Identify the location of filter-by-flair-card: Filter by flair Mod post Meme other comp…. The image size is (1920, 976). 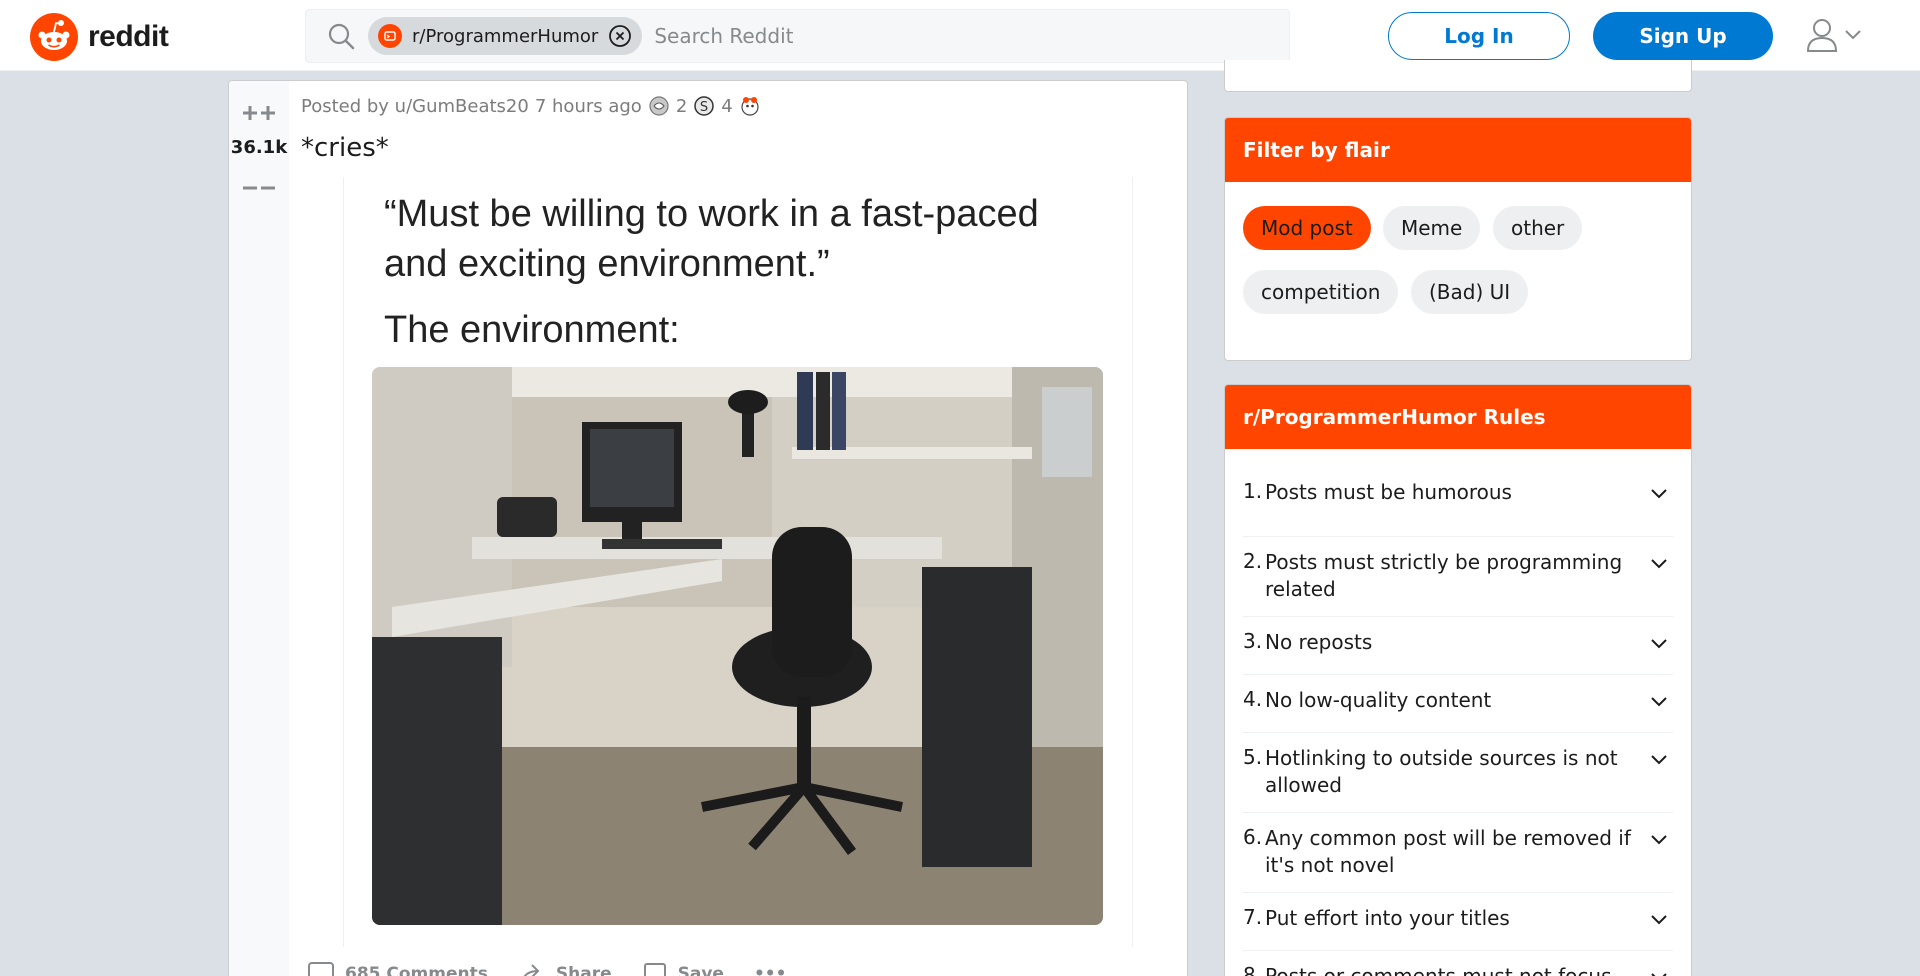
(1458, 239).